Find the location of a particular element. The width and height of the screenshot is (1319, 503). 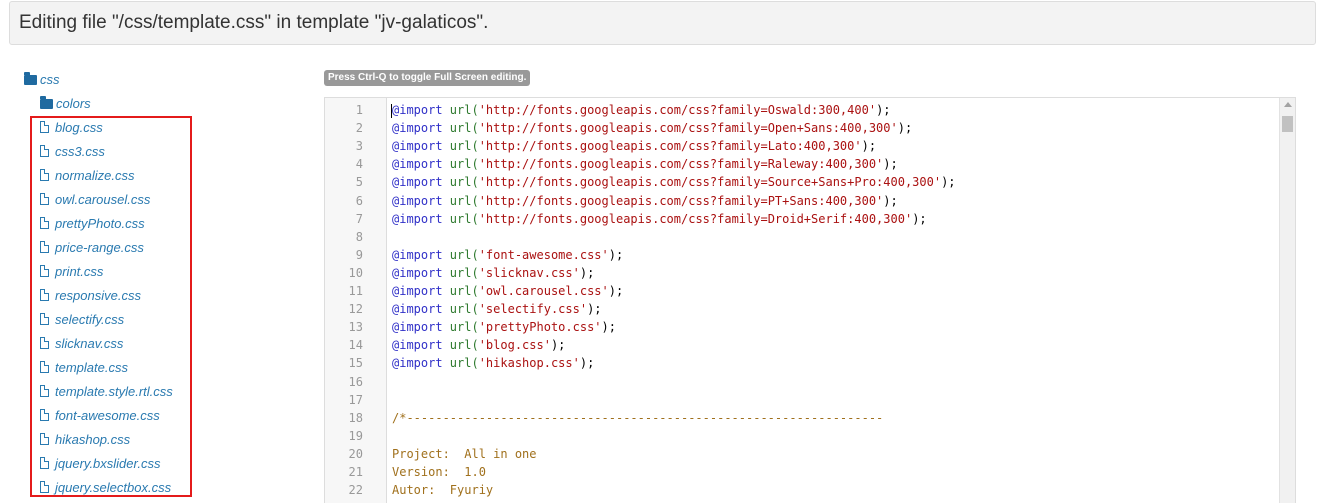

code-text: @import url('hikashop.css'); is located at coordinates (493, 363).